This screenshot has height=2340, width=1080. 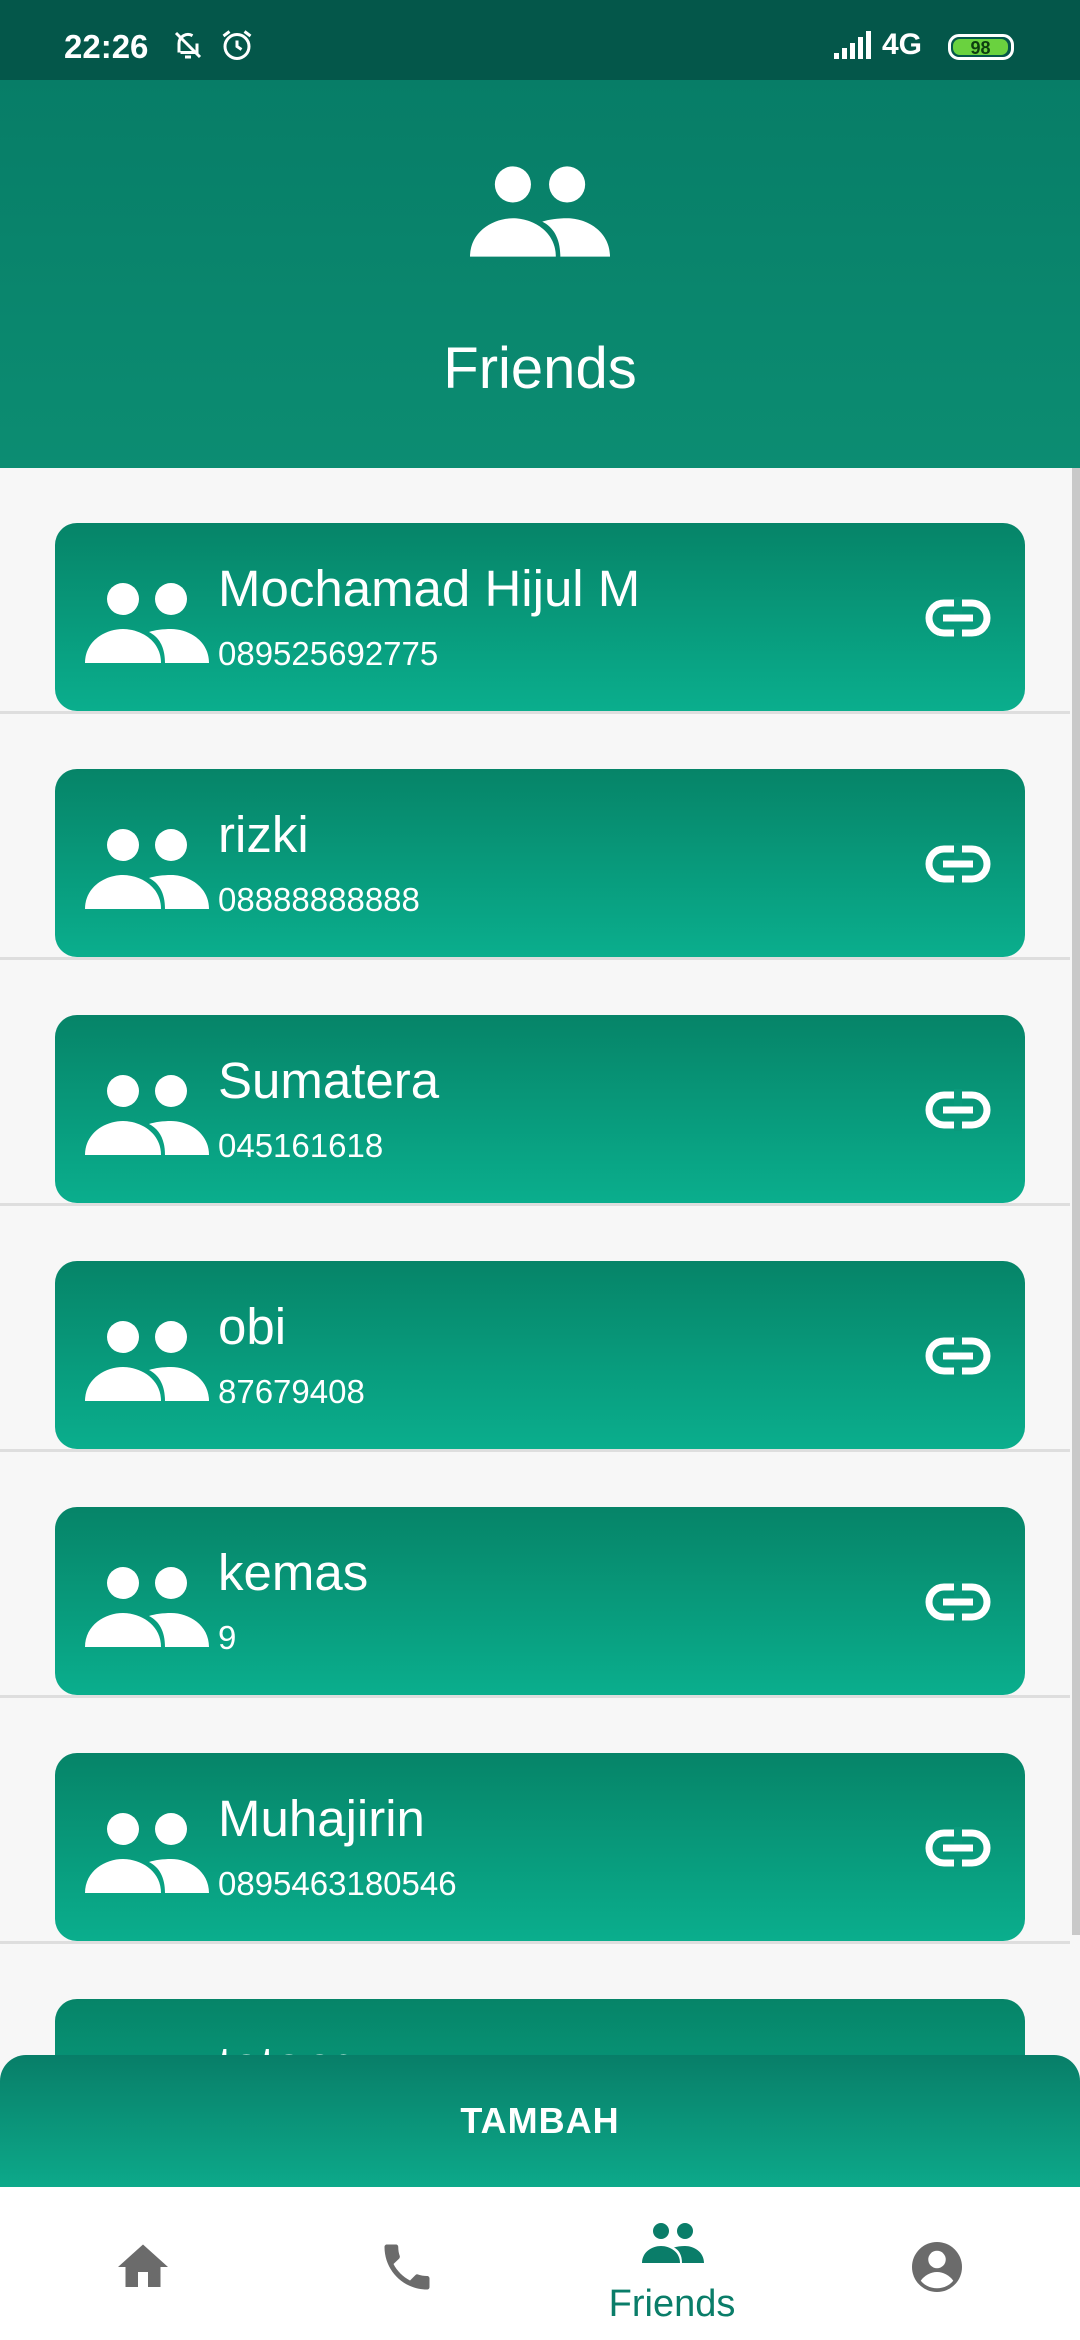 I want to click on list-item: totong, so click(x=535, y=1999).